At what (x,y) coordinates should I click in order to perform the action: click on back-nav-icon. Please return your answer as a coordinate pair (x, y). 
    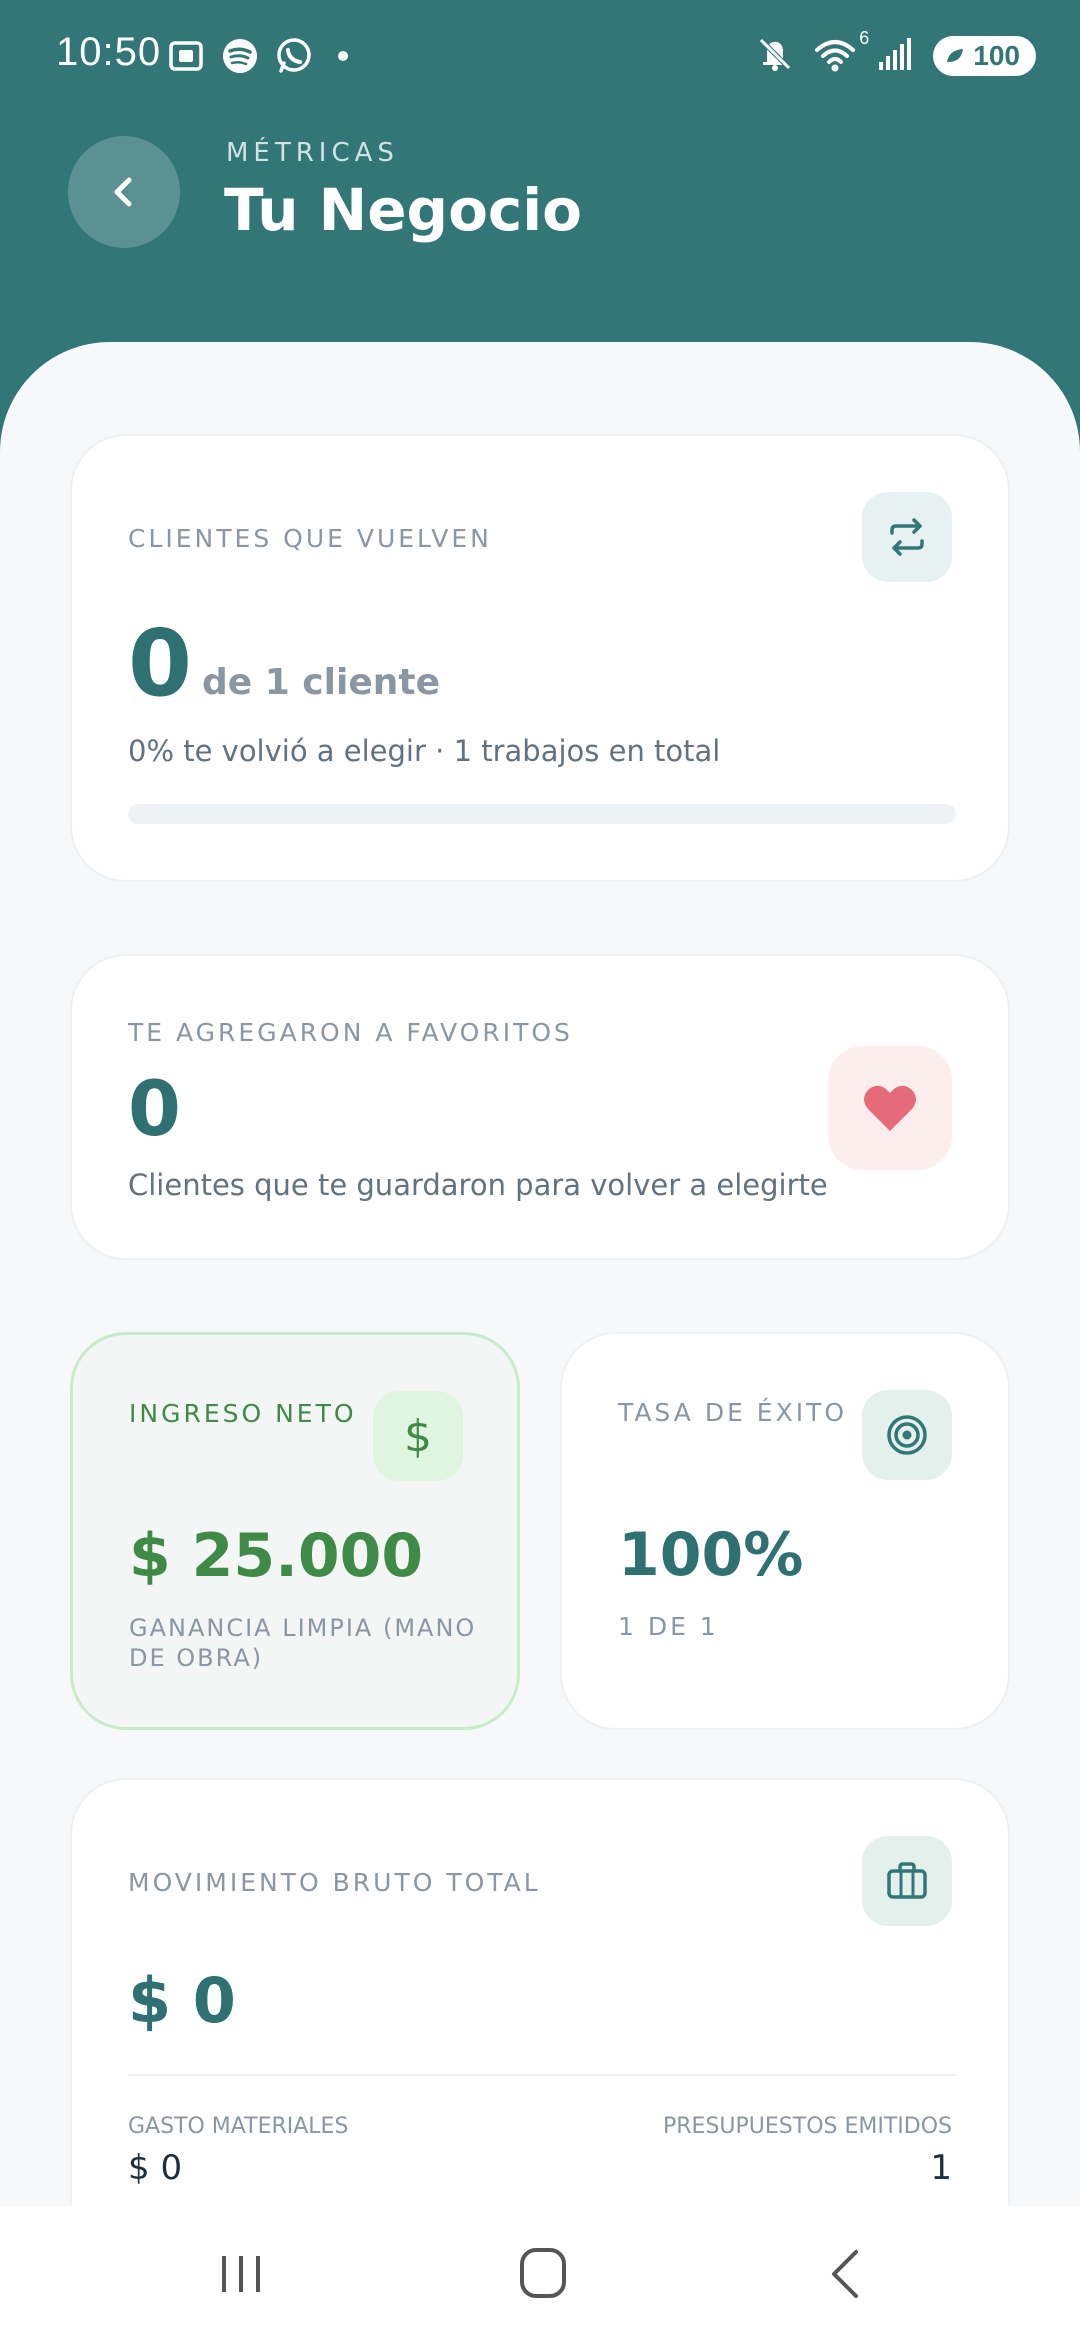
    Looking at the image, I should click on (847, 2276).